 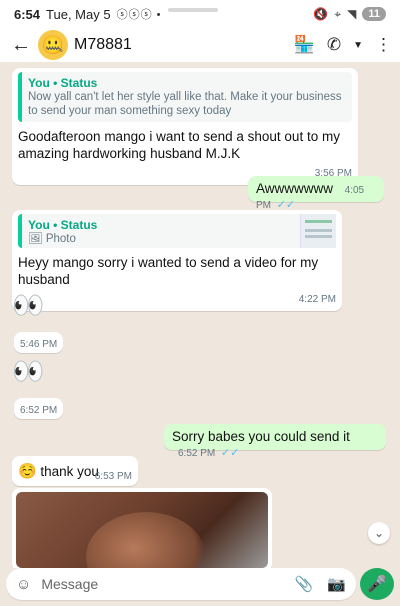 I want to click on message-composer: ☺ Message 📎 📷 🎤, so click(x=200, y=587).